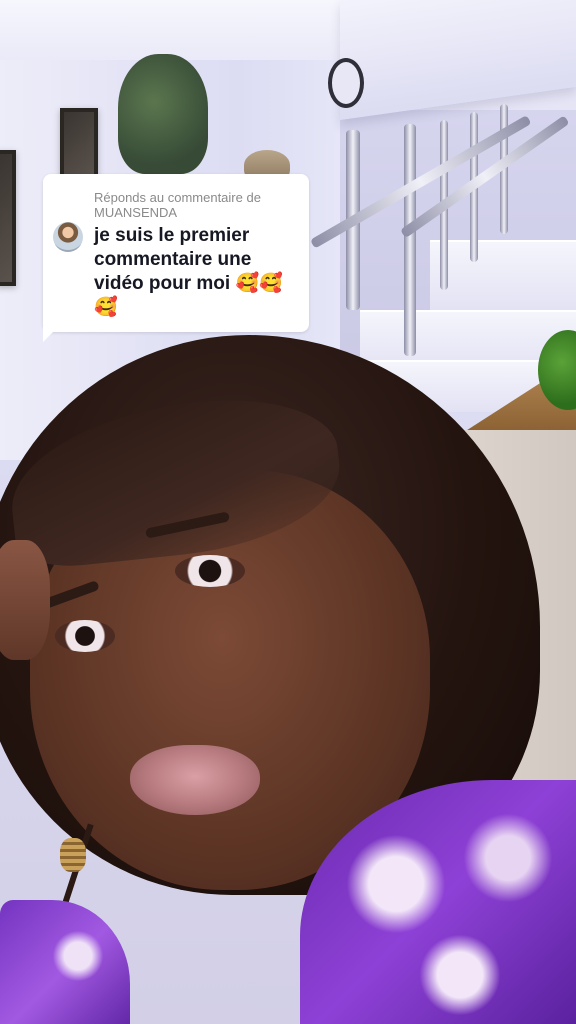  What do you see at coordinates (346, 83) in the screenshot?
I see `wall-clock` at bounding box center [346, 83].